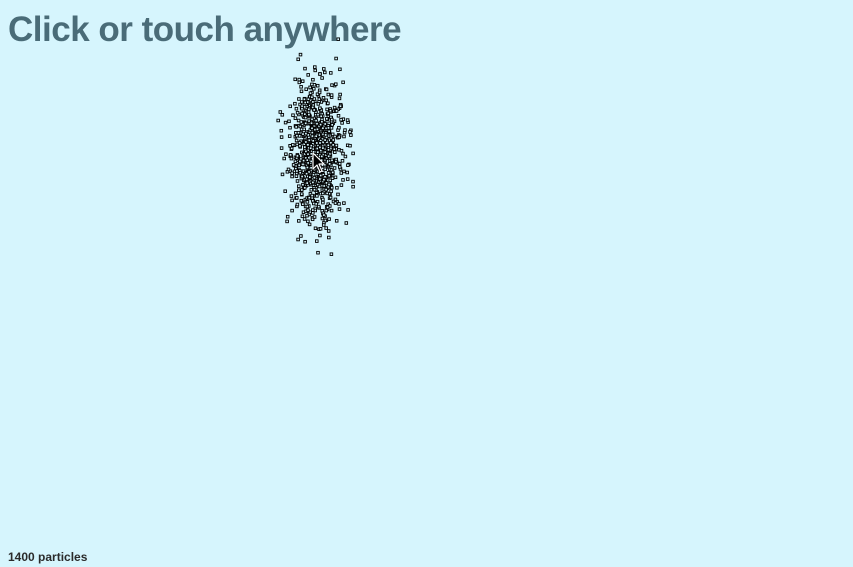 This screenshot has width=853, height=567. Describe the element at coordinates (315, 146) in the screenshot. I see `particle-cloud` at that location.